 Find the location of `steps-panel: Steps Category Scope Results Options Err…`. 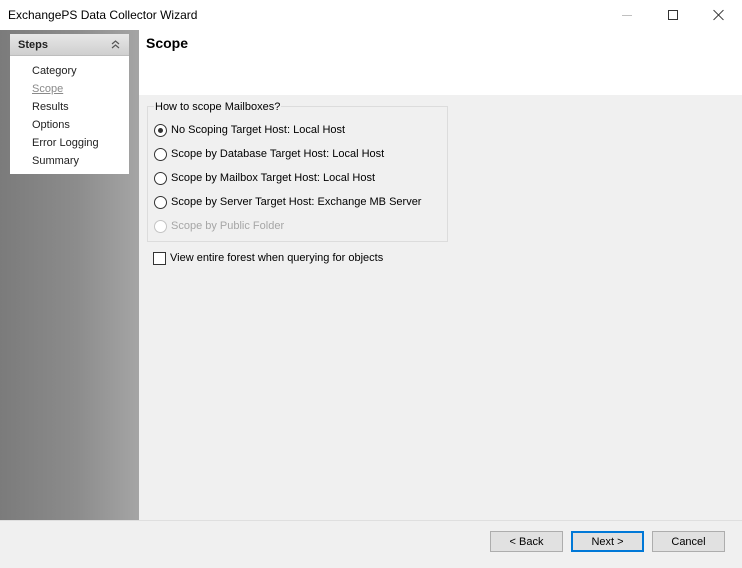

steps-panel: Steps Category Scope Results Options Err… is located at coordinates (69, 104).